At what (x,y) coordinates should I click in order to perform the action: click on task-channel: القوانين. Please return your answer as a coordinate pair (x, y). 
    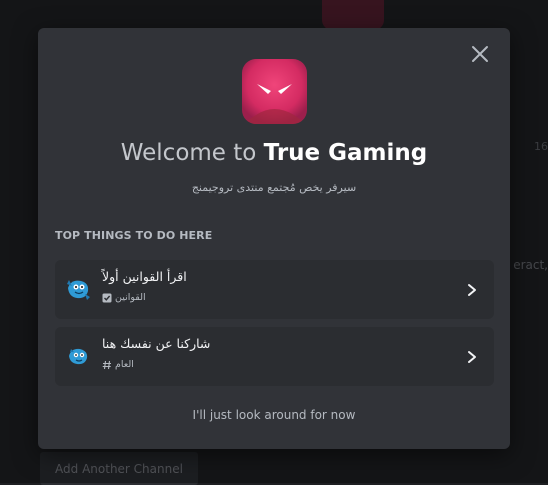
    Looking at the image, I should click on (124, 297).